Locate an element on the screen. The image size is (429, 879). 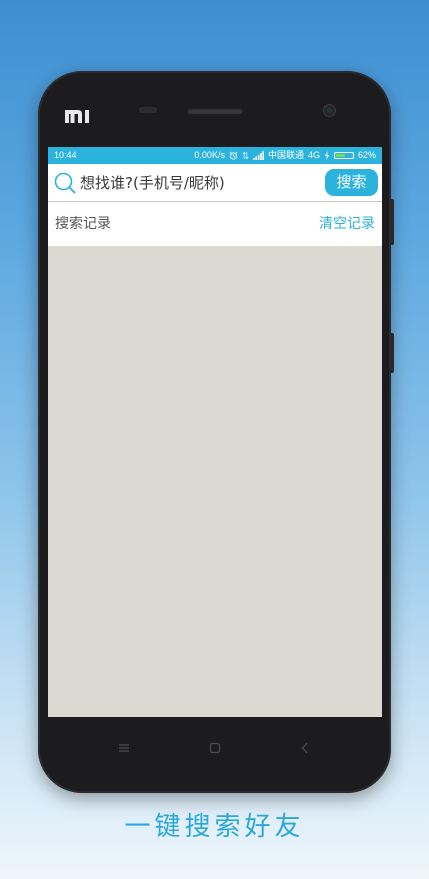
earpiece-speaker is located at coordinates (215, 111).